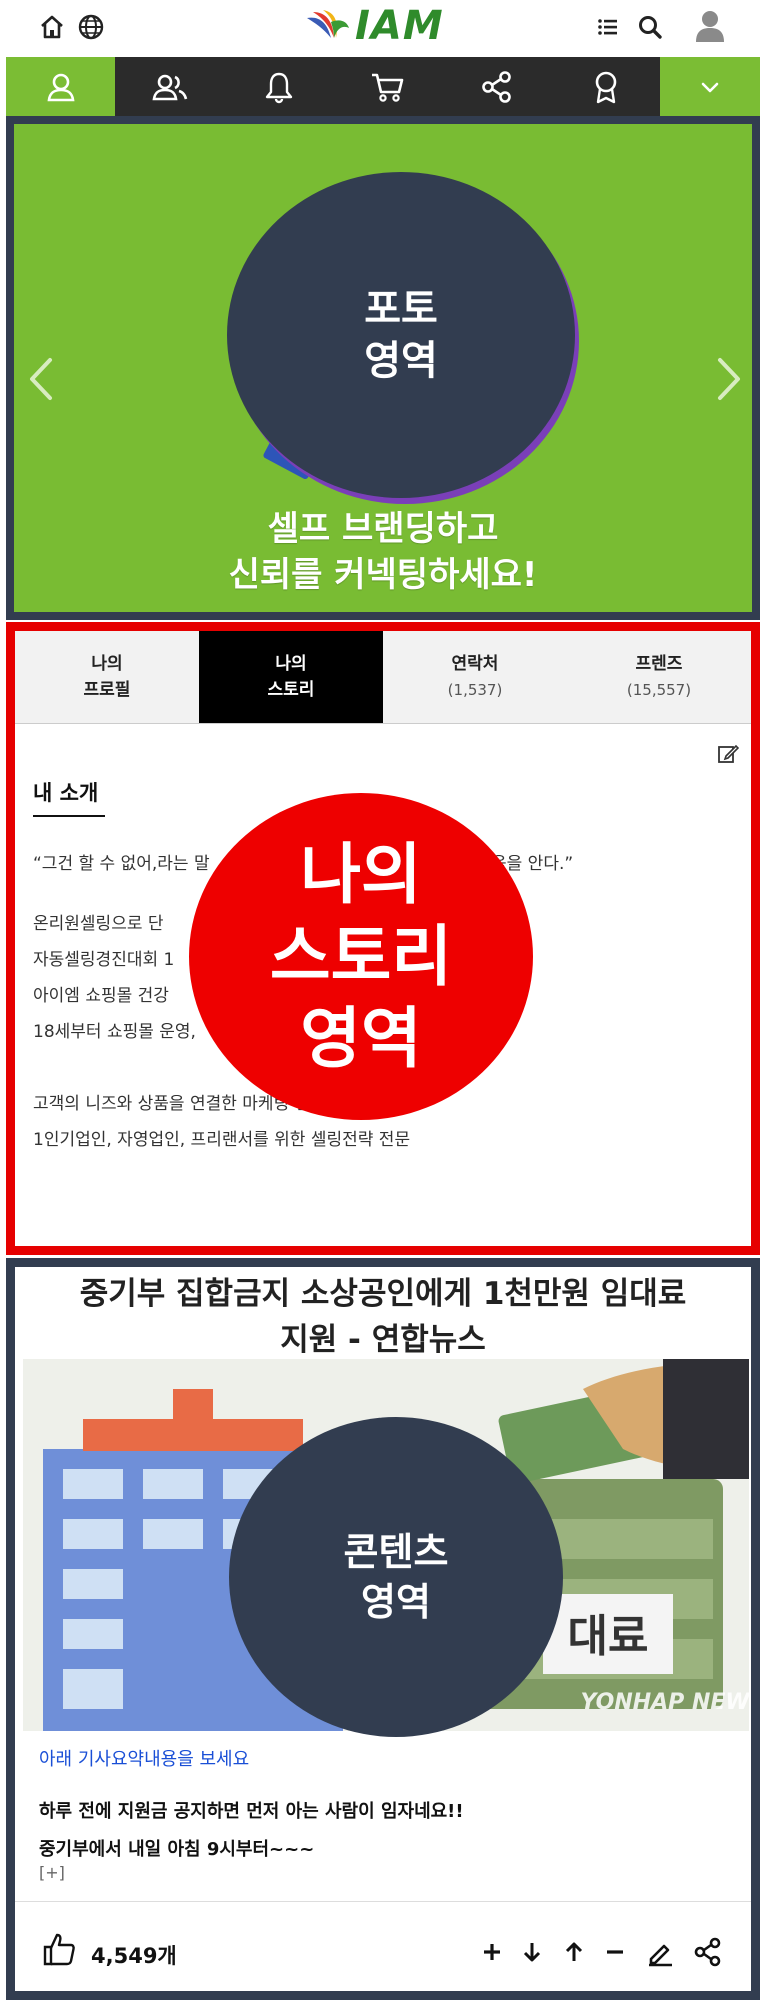 The image size is (767, 2000). What do you see at coordinates (59, 1949) in the screenshot?
I see `like-icon` at bounding box center [59, 1949].